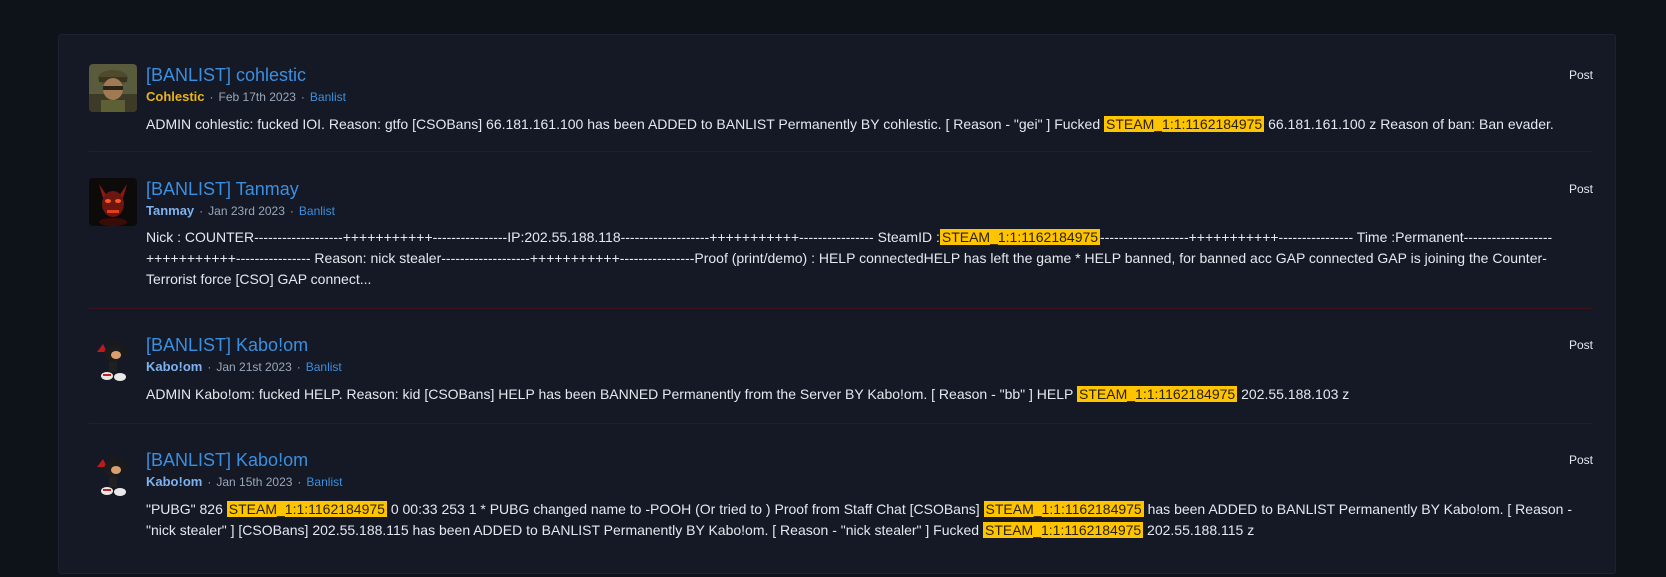 The width and height of the screenshot is (1666, 577). Describe the element at coordinates (175, 96) in the screenshot. I see `result-author: Cohlestic` at that location.